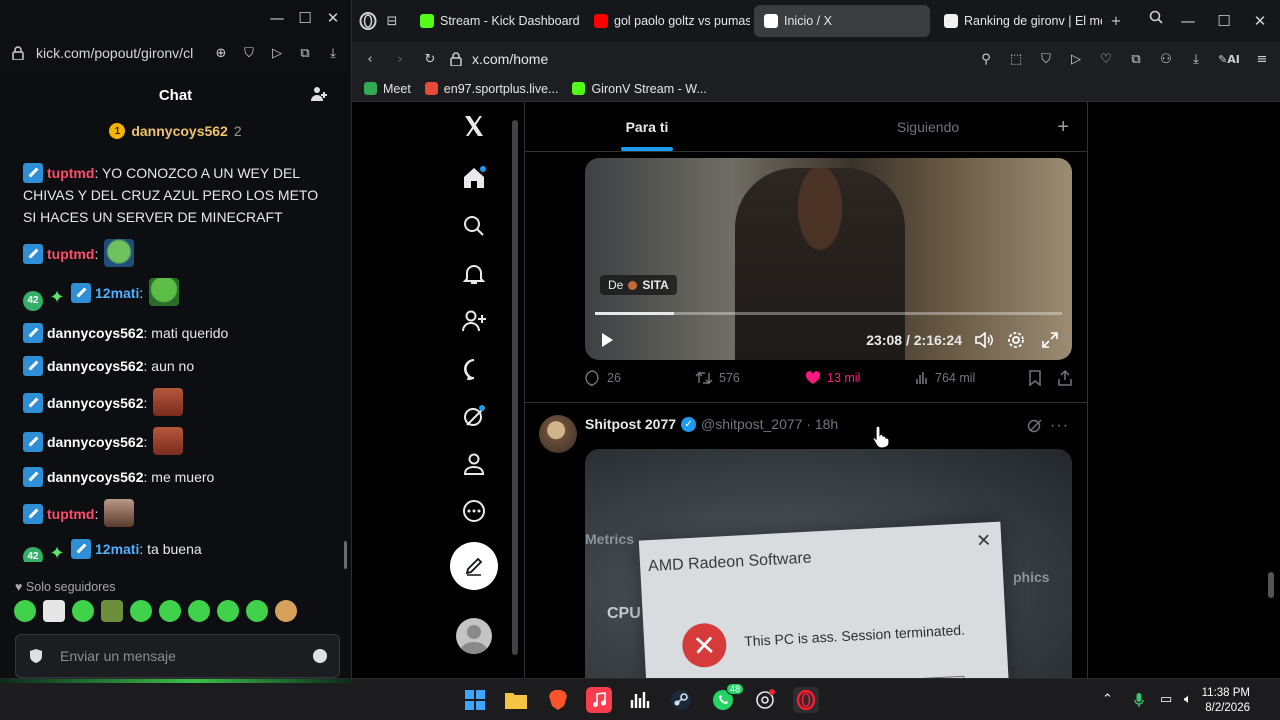  What do you see at coordinates (474, 274) in the screenshot?
I see `notifications-icon` at bounding box center [474, 274].